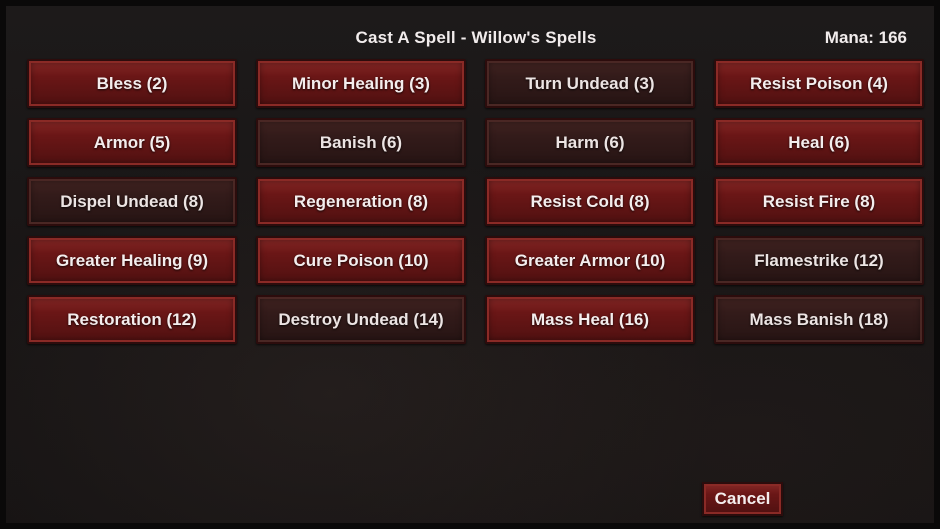 This screenshot has height=529, width=940. I want to click on dialog-title: Cast A Spell - Willow's Spells, so click(476, 37).